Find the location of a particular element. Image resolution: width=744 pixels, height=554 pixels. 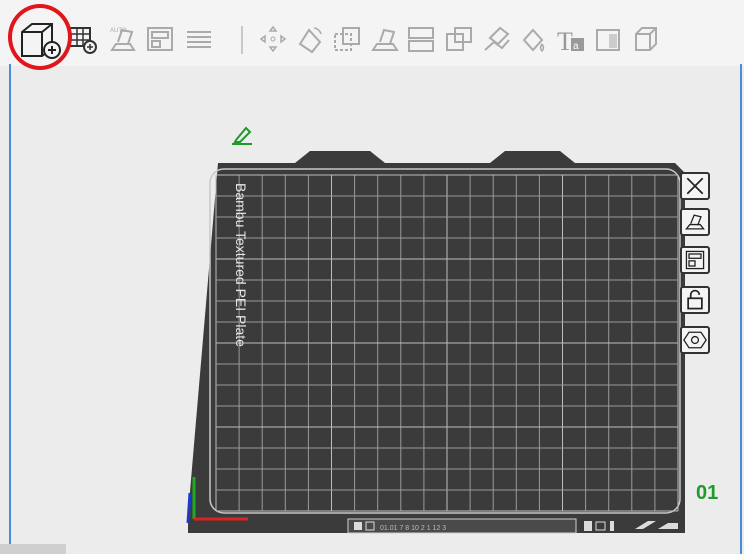

main-toolbar: AUTO T a is located at coordinates (372, 33).